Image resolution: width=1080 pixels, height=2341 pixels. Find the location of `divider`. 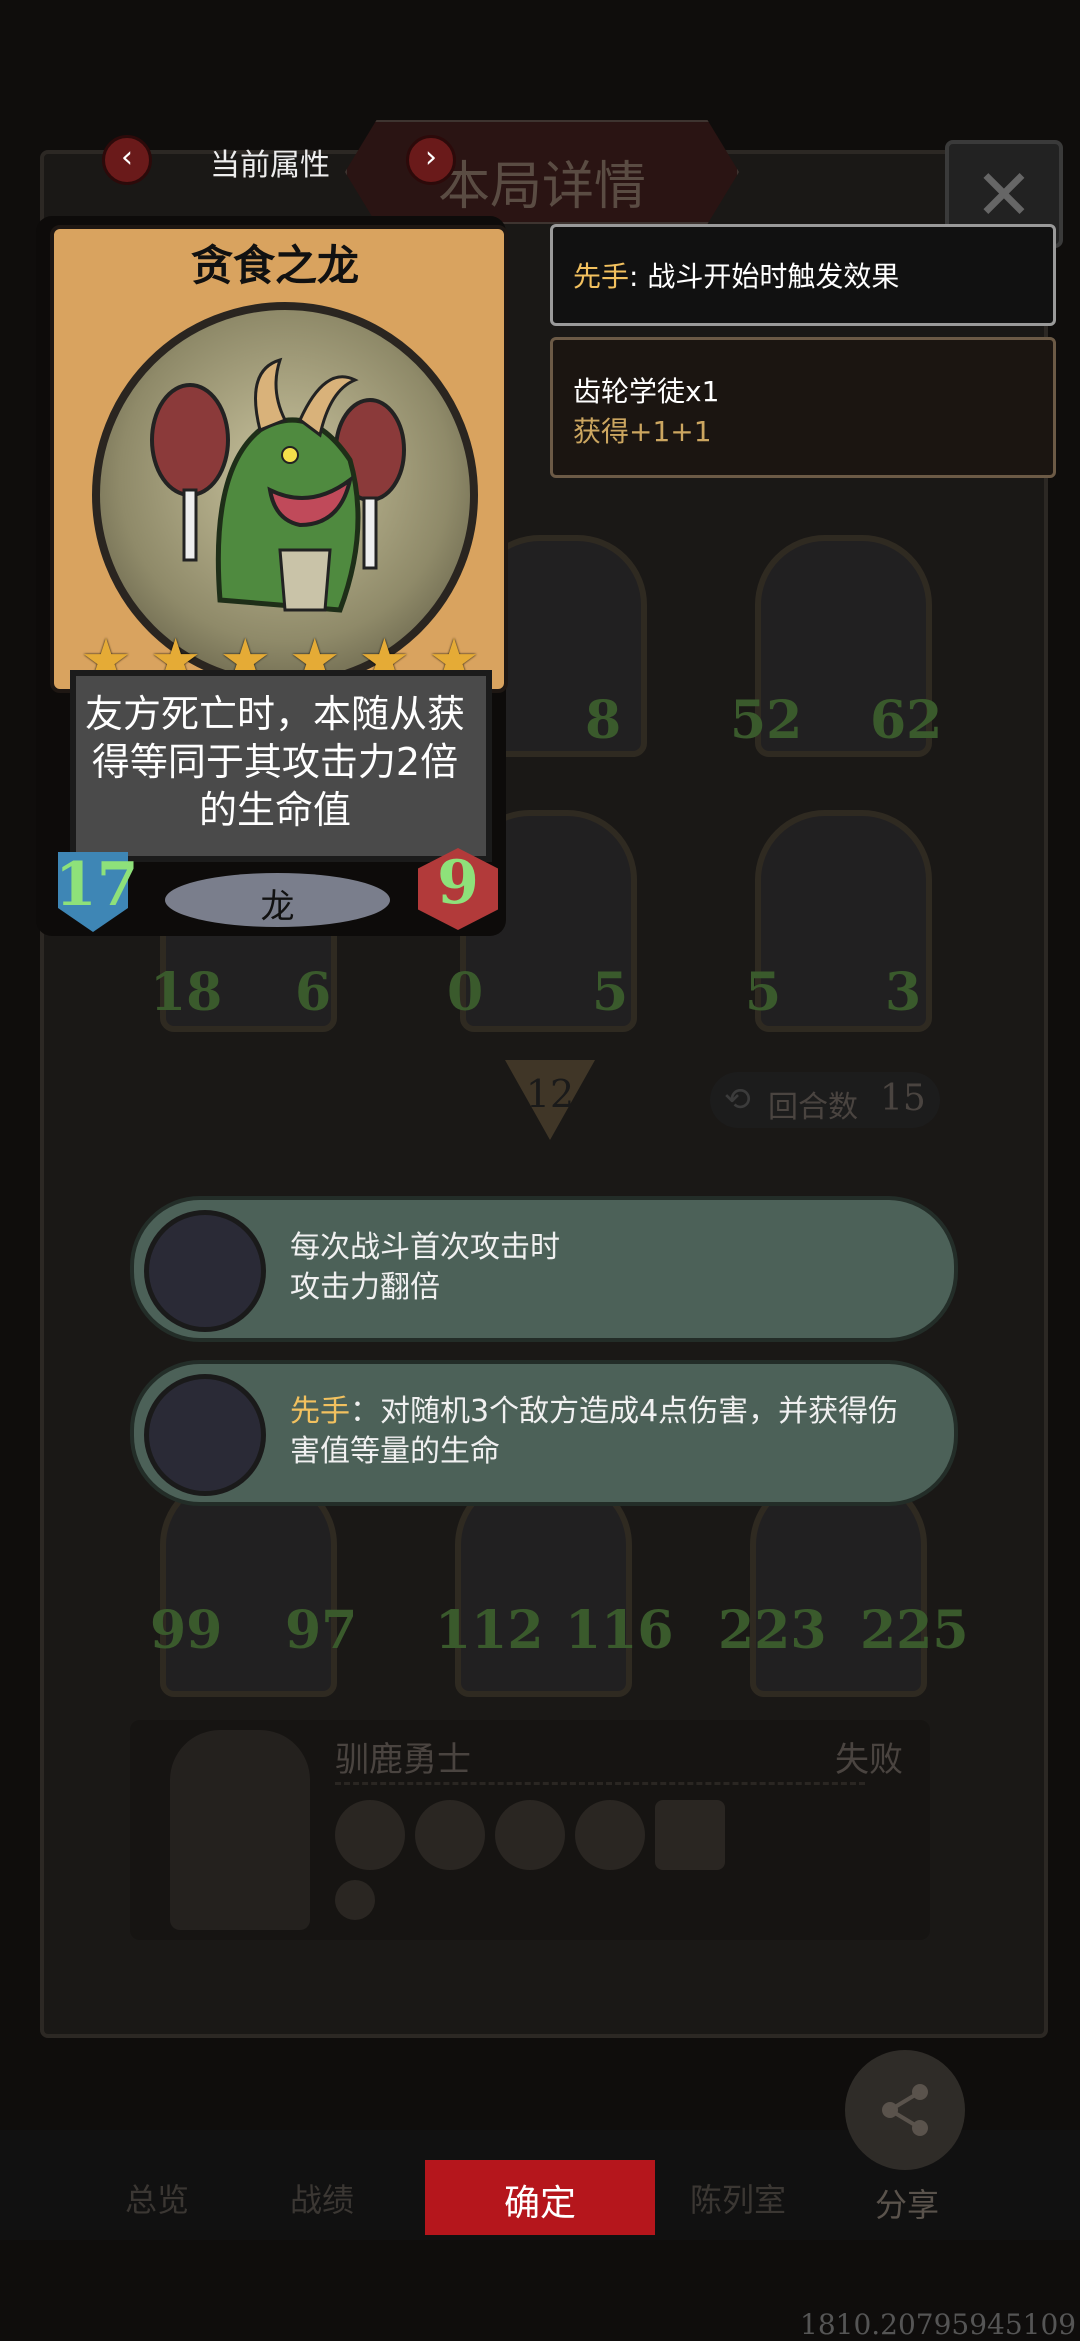

divider is located at coordinates (600, 1783).